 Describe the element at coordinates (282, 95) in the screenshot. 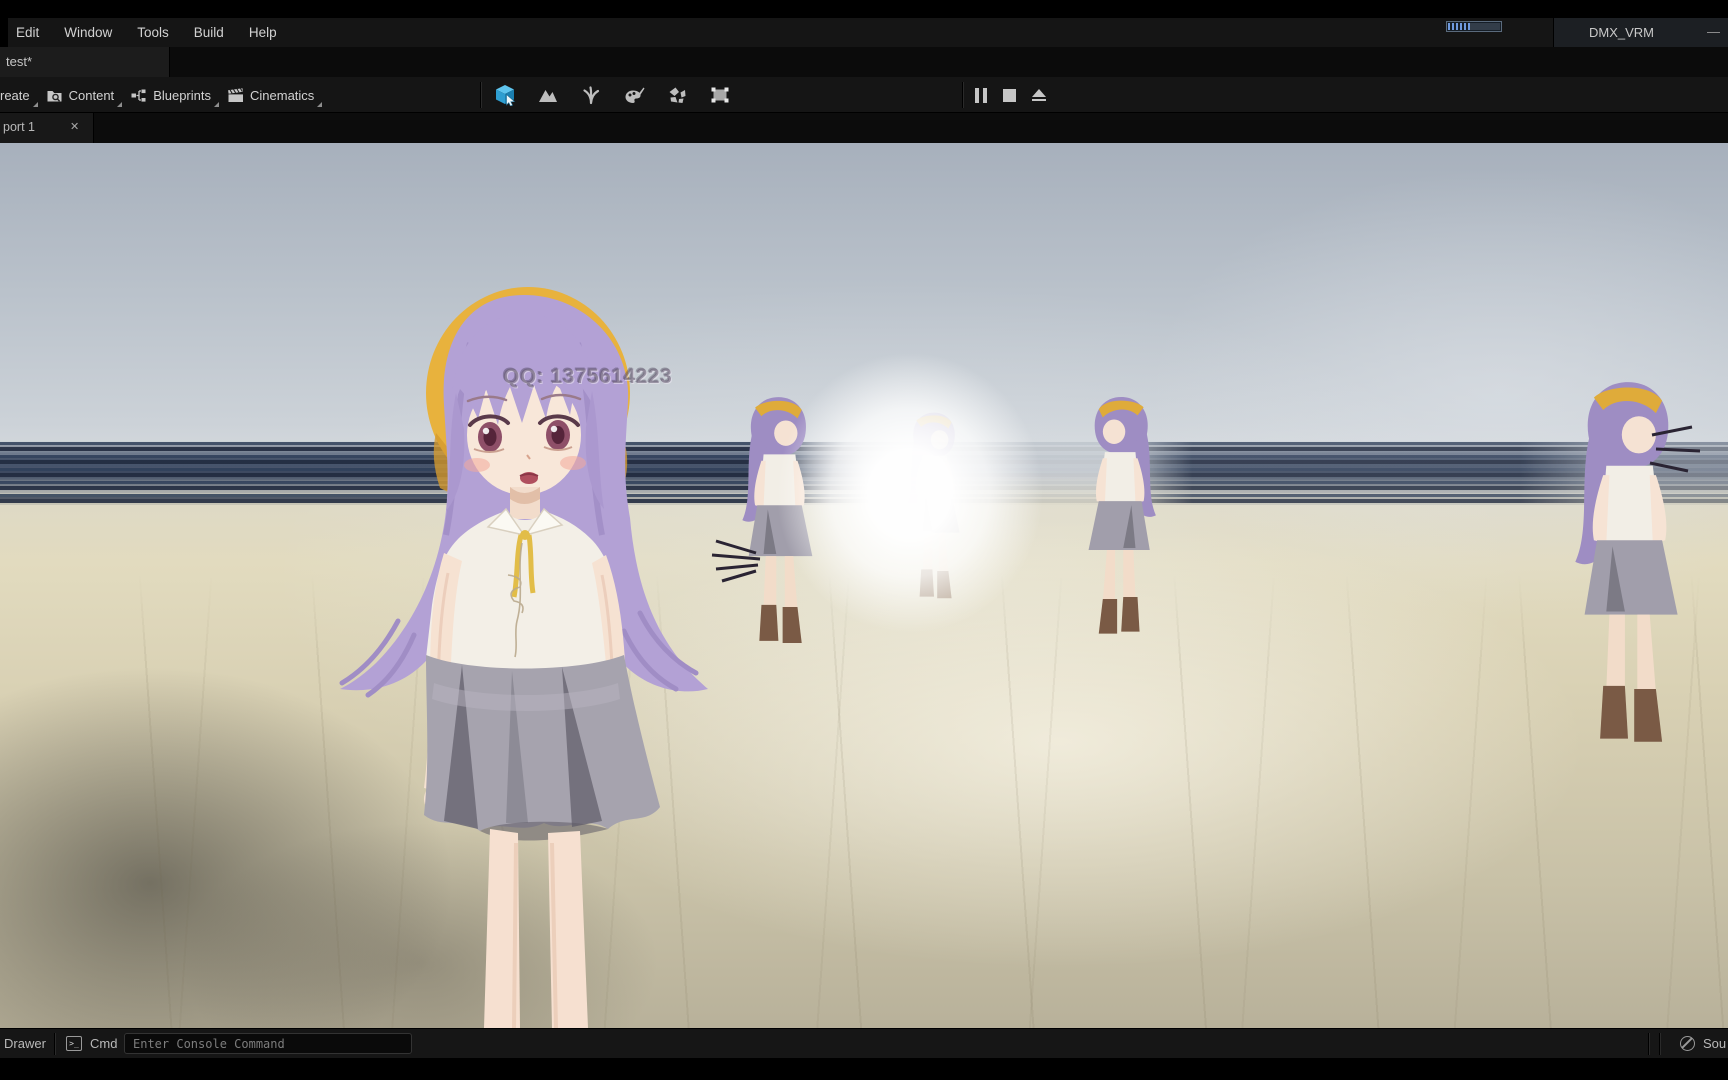

I see `cinematics-button-label: Cinematics` at that location.